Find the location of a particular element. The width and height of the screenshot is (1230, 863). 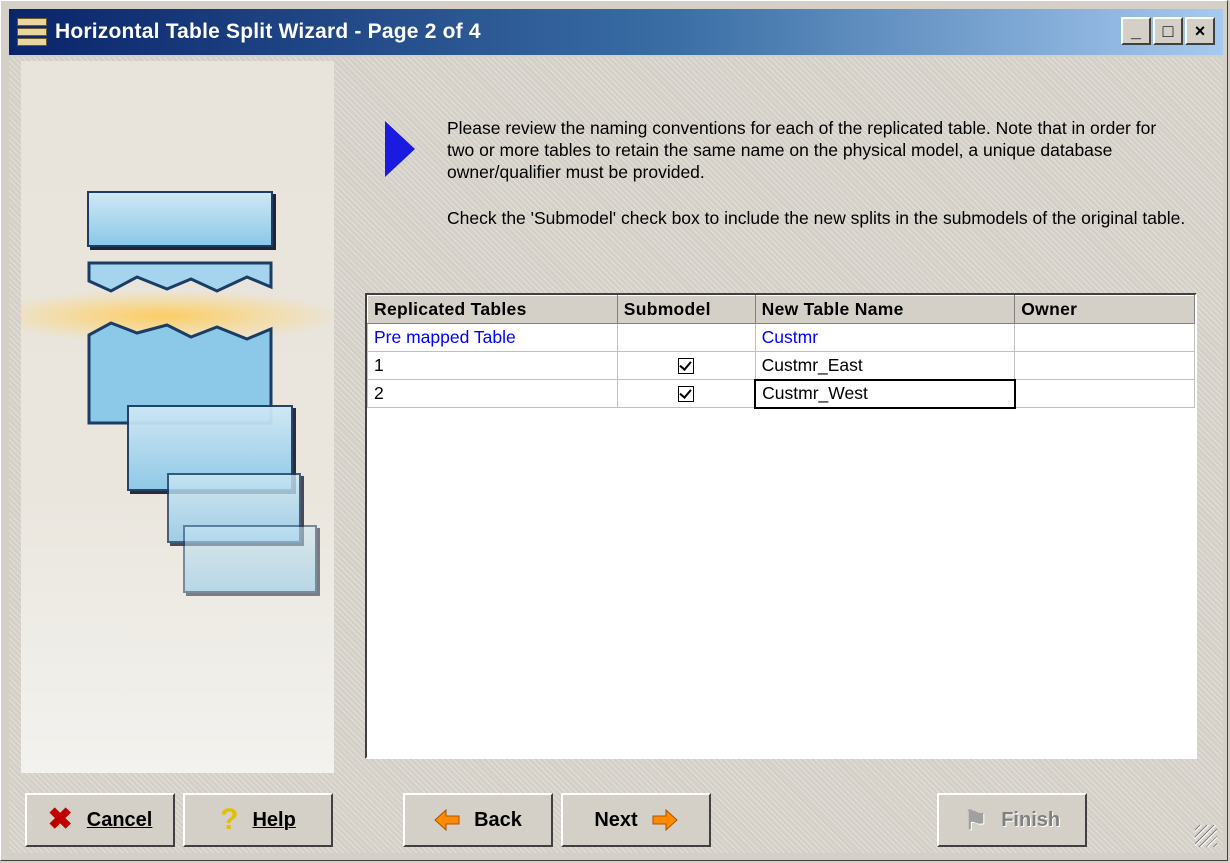

replicated-cell: 1 is located at coordinates (492, 365).